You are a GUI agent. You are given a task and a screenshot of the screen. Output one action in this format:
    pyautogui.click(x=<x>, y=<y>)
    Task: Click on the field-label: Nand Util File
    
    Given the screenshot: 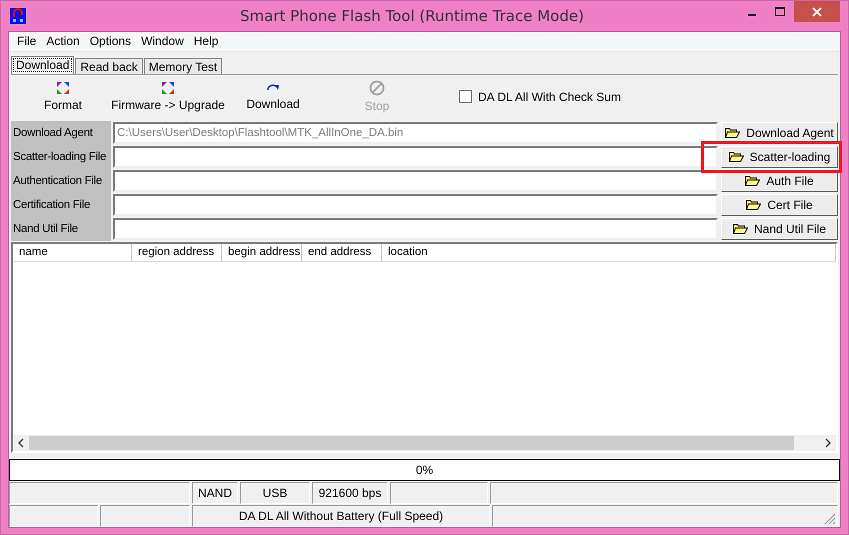 What is the action you would take?
    pyautogui.click(x=61, y=228)
    